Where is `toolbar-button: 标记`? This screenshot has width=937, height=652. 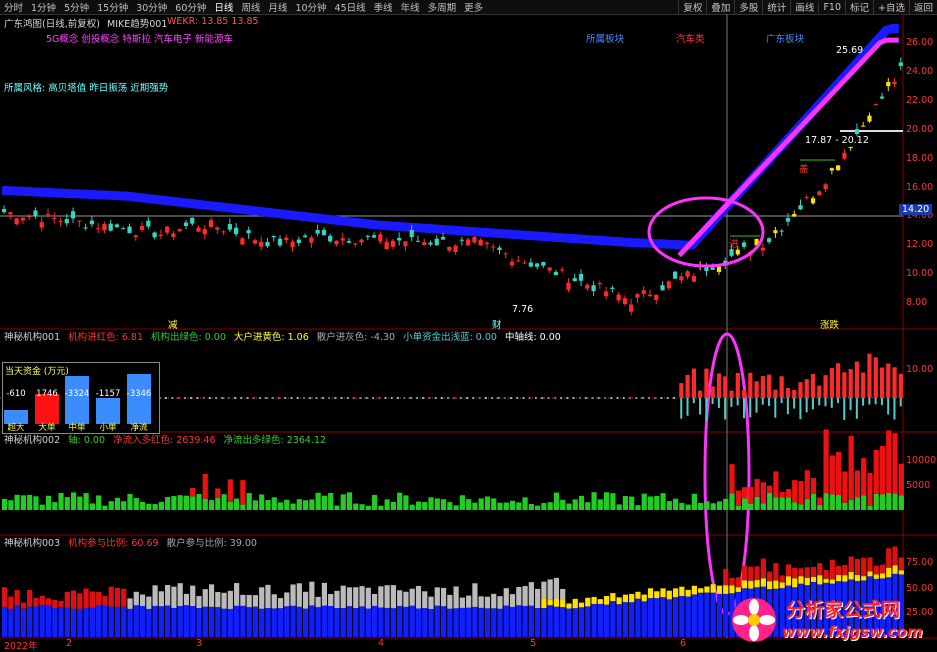
toolbar-button: 标记 is located at coordinates (859, 7).